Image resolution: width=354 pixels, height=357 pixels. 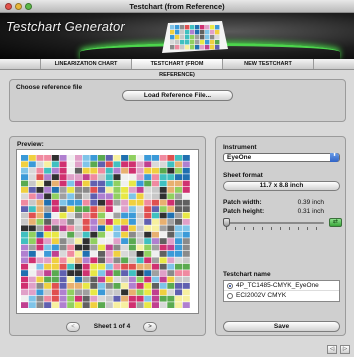 What do you see at coordinates (86, 64) in the screenshot?
I see `tab-linearization-chart: LINEARIZATION CHART` at bounding box center [86, 64].